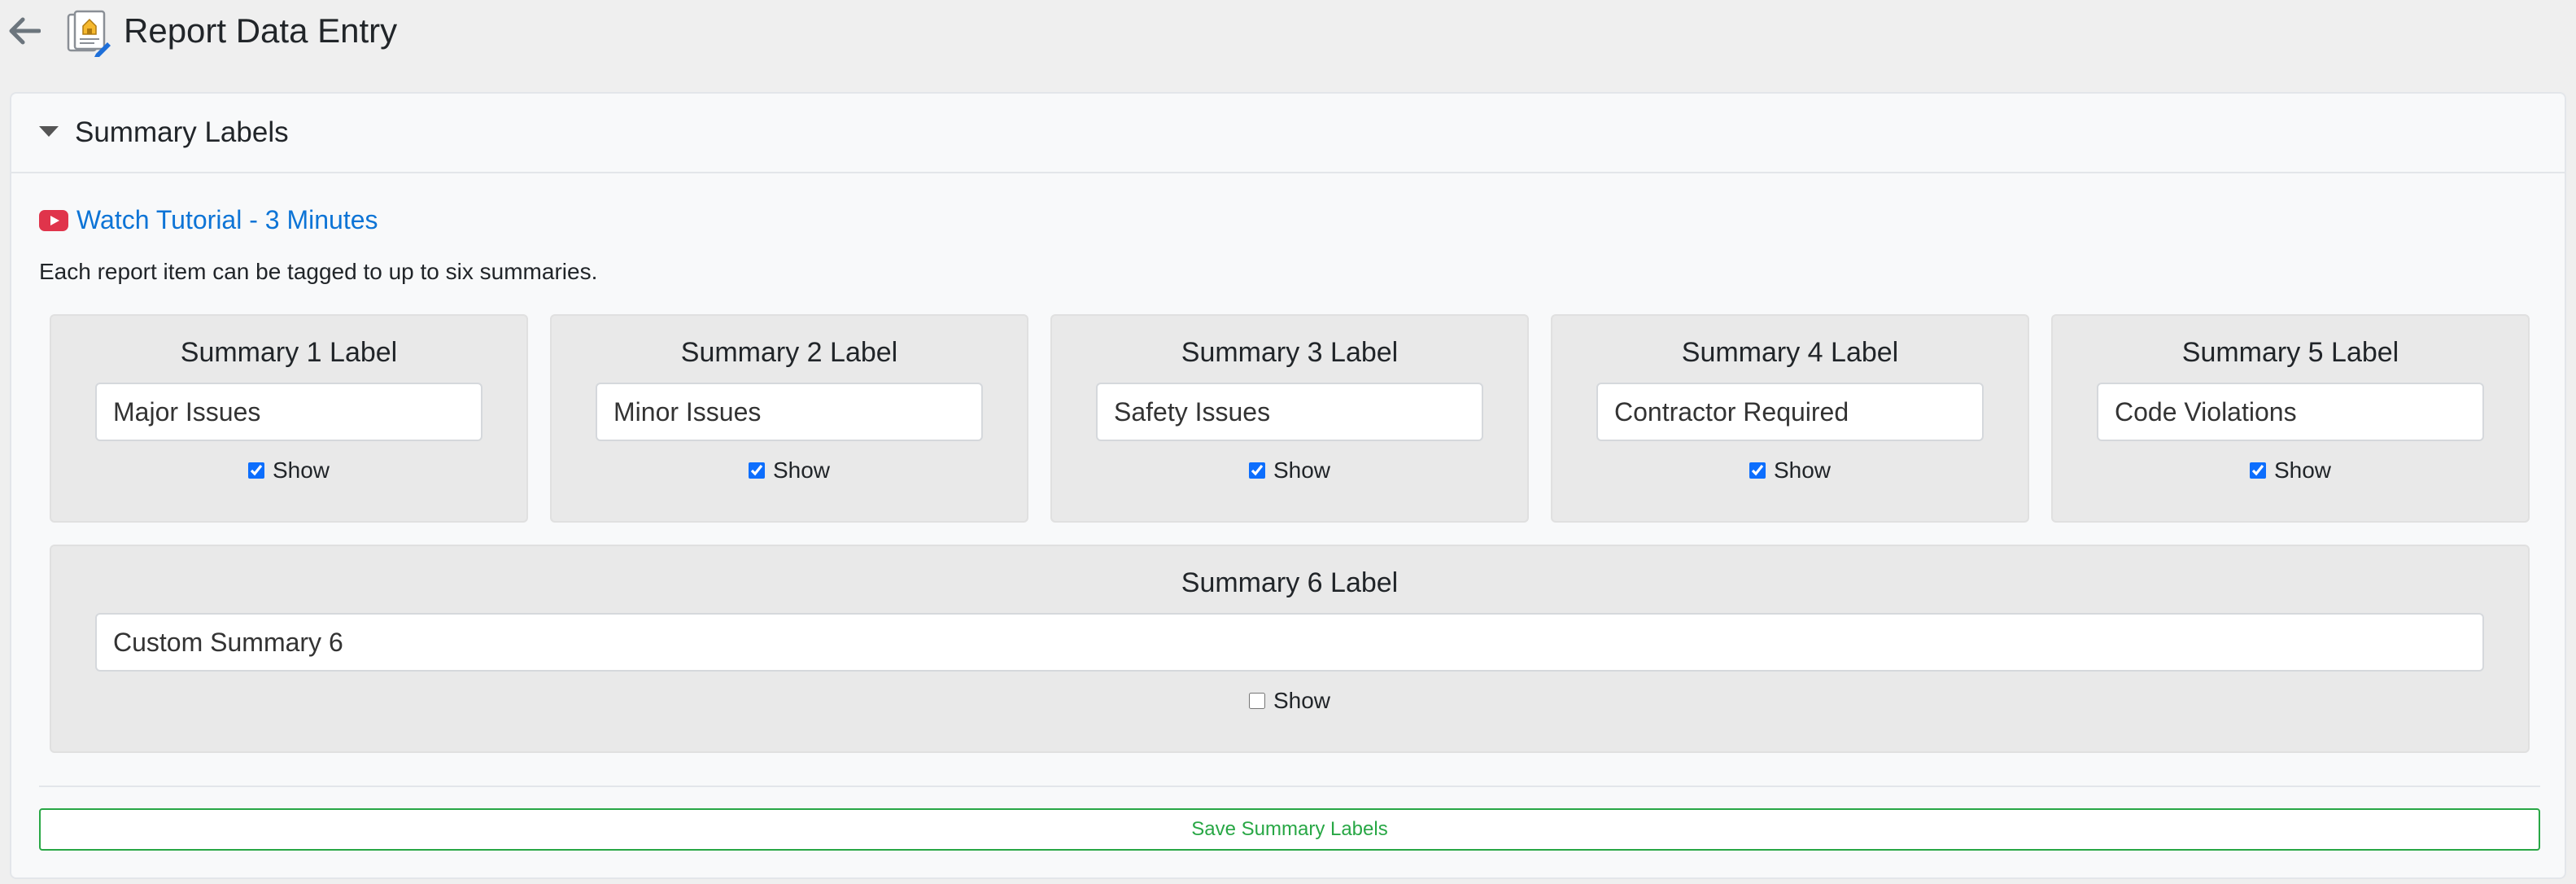 The height and width of the screenshot is (884, 2576). I want to click on summary-1-show-label: Show, so click(301, 470).